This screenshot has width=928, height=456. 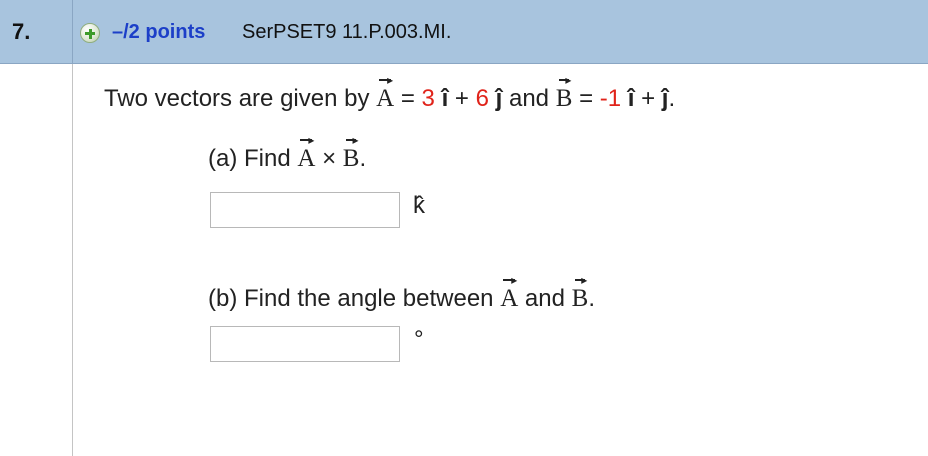 I want to click on part-a-prompt: (a) Find A ▸ × B ▸., so click(x=287, y=153).